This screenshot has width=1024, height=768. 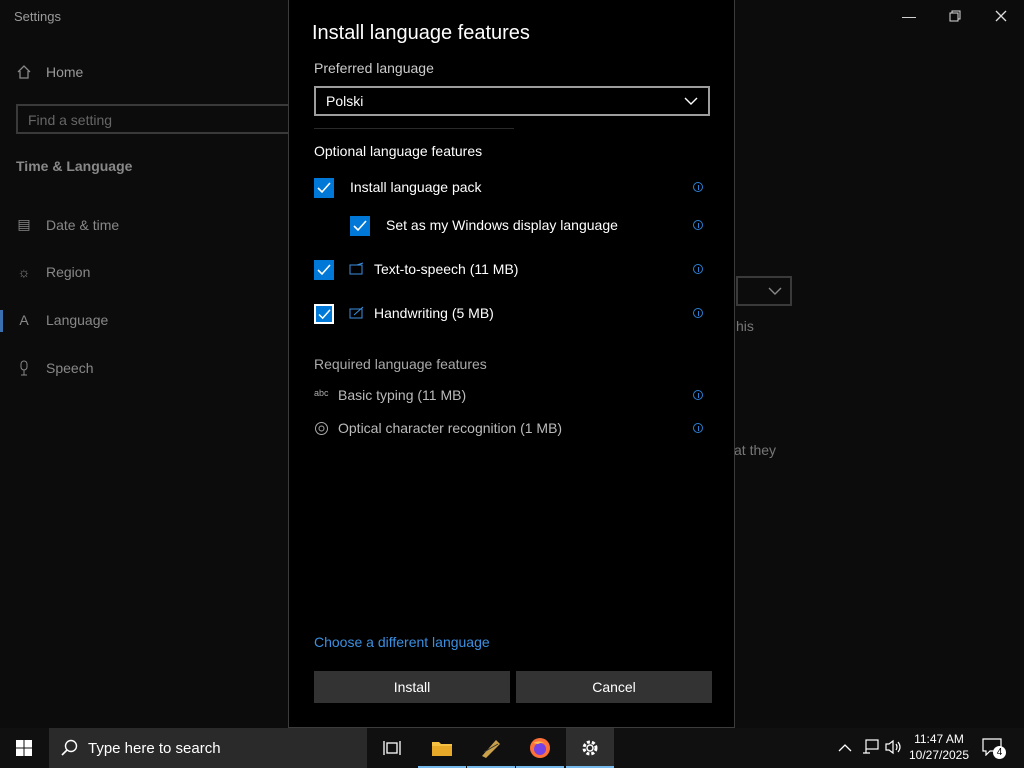 I want to click on clock-time: 11:47 AM, so click(x=939, y=739).